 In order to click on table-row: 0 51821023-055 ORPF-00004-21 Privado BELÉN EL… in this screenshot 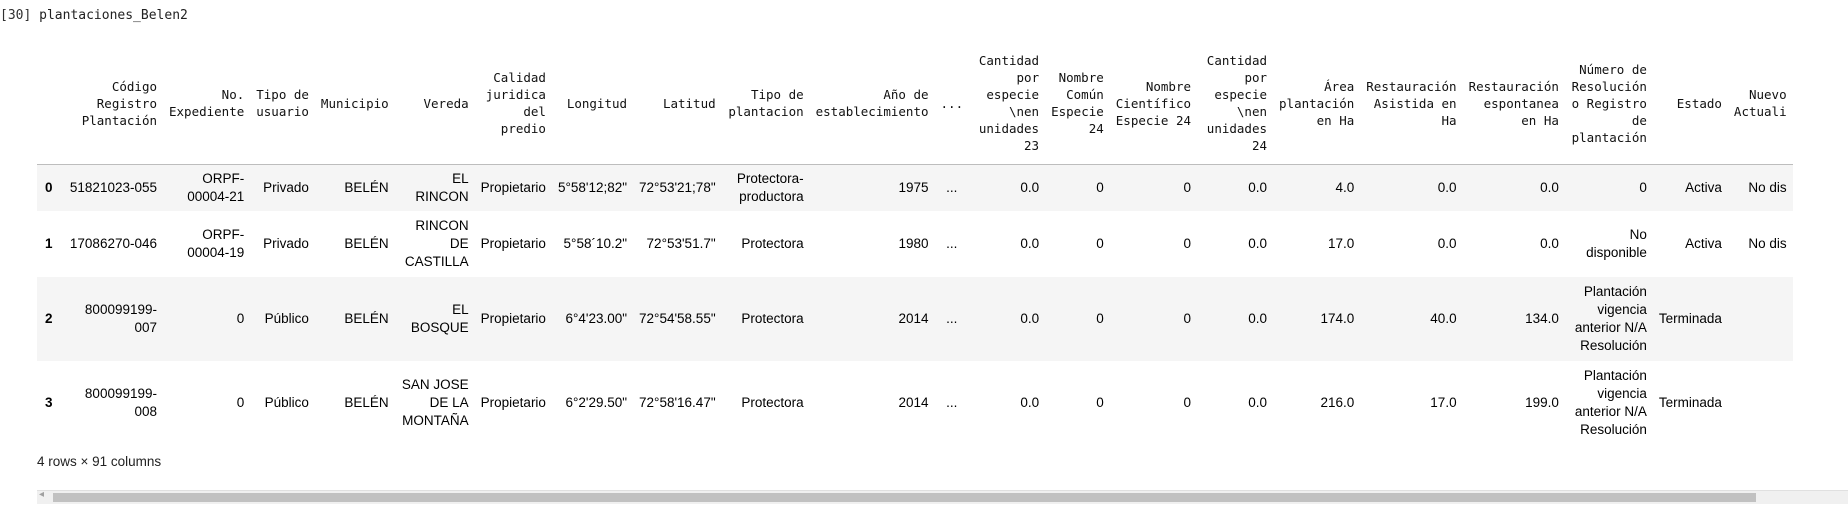, I will do `click(915, 187)`.